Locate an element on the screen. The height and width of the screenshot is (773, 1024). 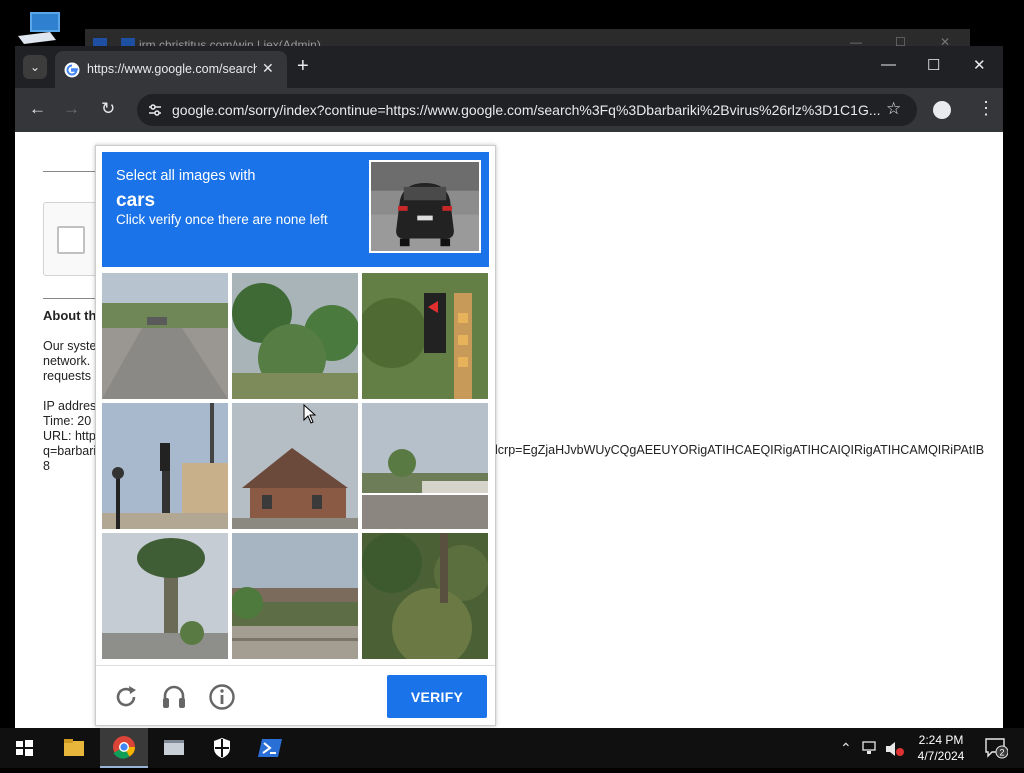
start-button is located at coordinates (24, 748).